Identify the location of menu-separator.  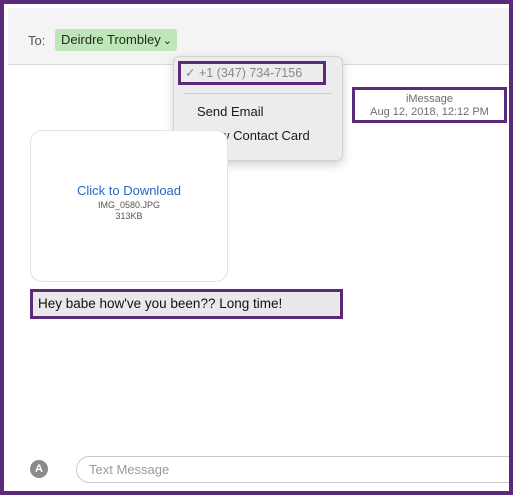
(258, 93).